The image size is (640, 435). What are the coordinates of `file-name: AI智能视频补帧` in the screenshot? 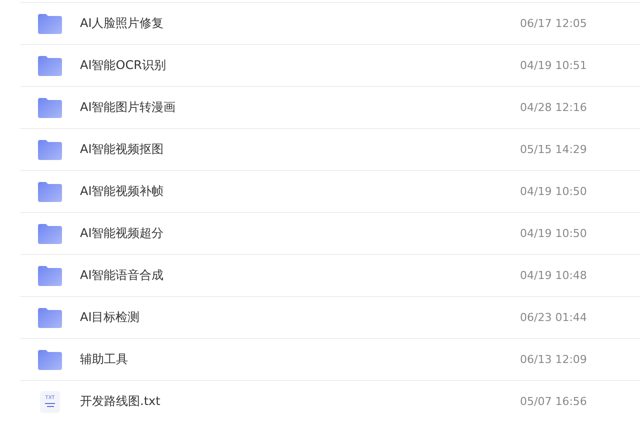 It's located at (230, 191).